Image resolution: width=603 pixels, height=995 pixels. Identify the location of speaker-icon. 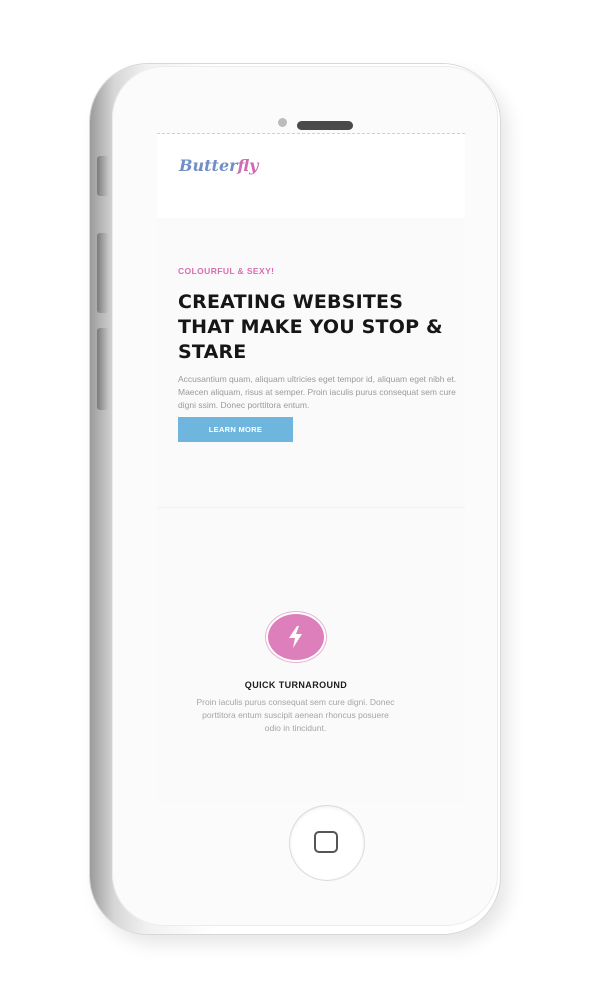
(325, 125).